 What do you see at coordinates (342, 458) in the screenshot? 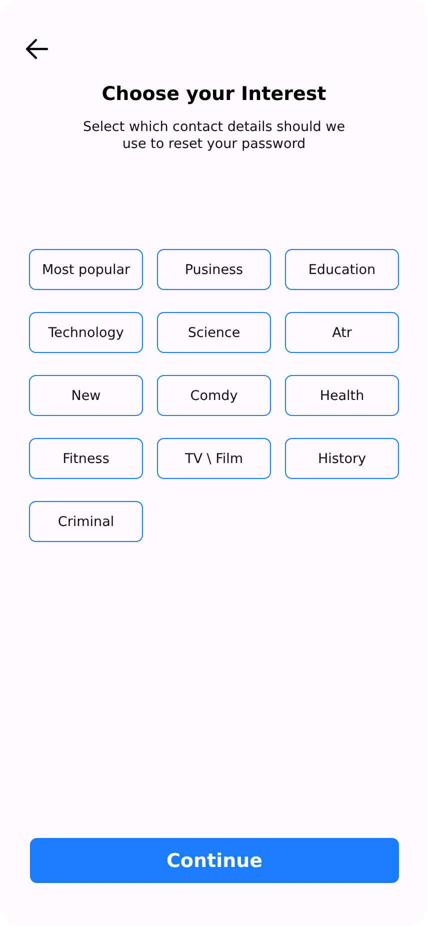
I see `interest-chip: History` at bounding box center [342, 458].